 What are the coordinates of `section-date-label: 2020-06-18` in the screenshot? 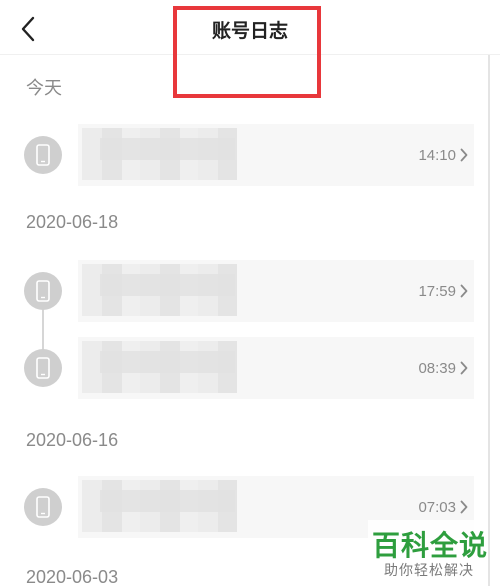 It's located at (72, 222).